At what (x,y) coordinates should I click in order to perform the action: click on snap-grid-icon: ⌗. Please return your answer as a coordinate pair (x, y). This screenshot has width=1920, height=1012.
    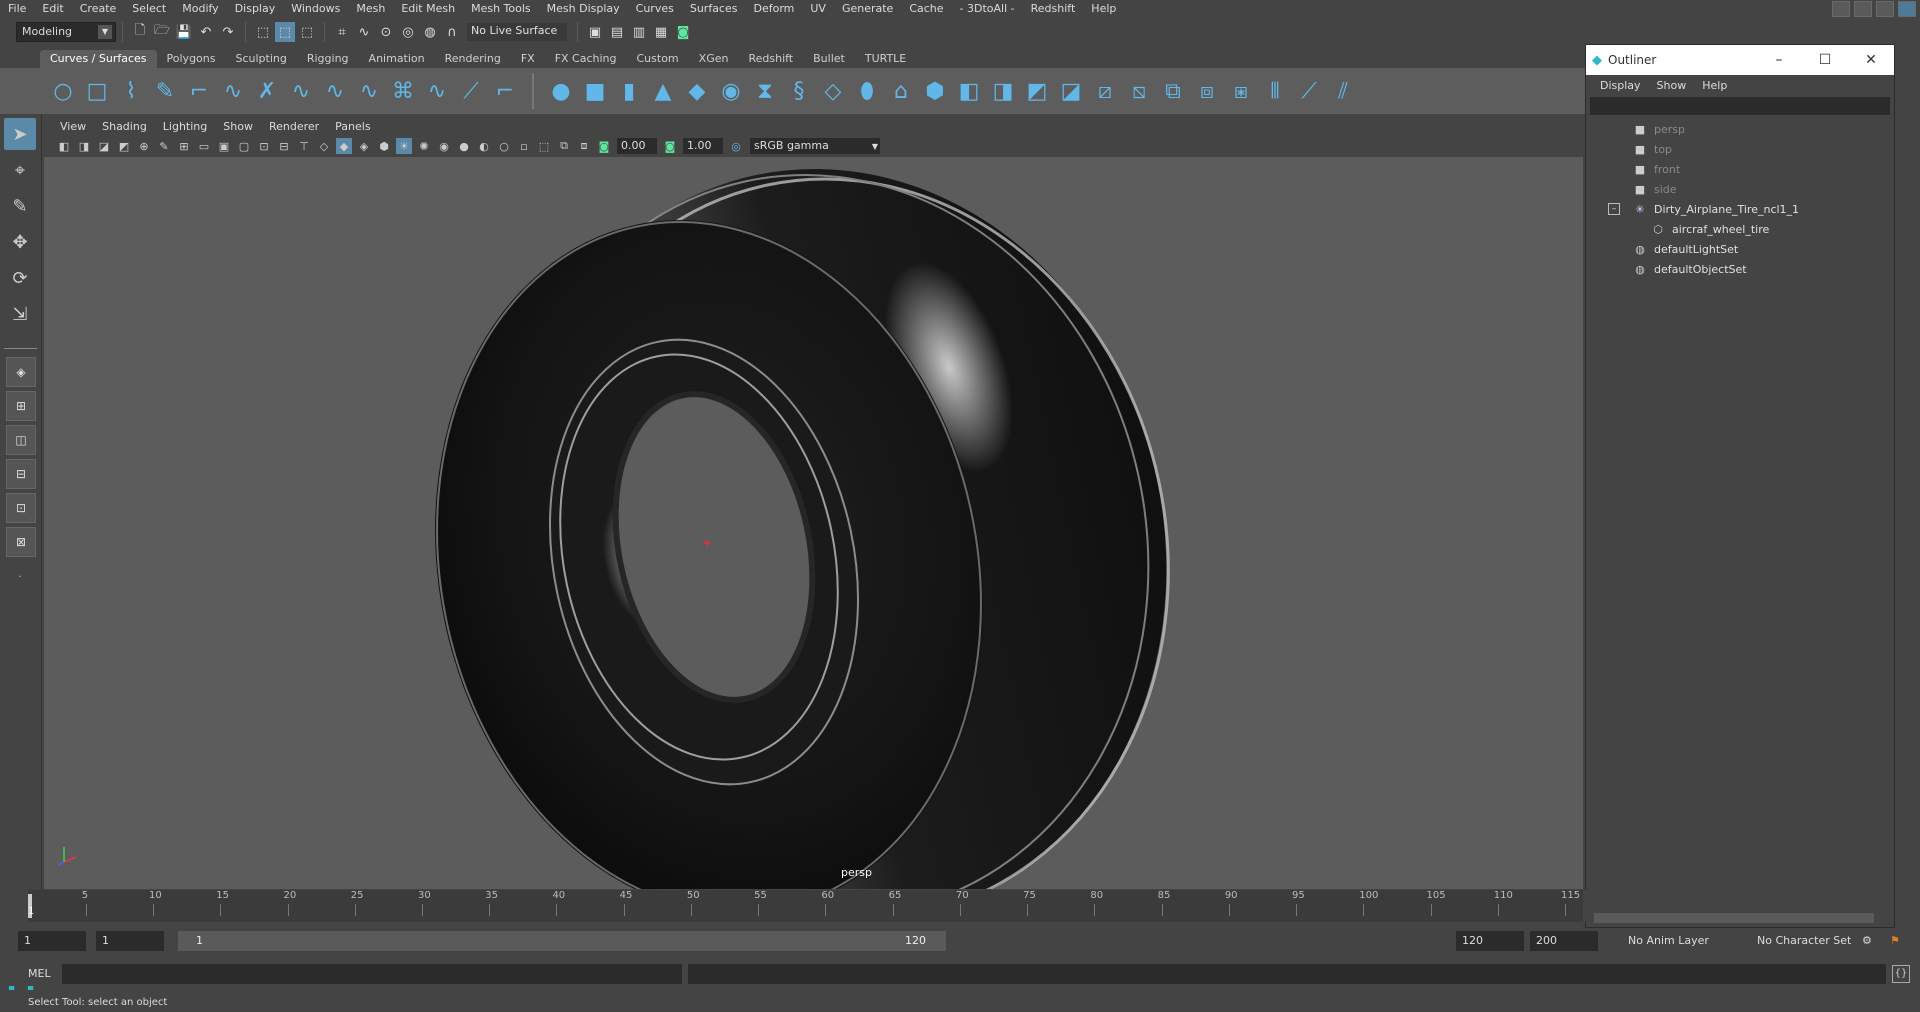
    Looking at the image, I should click on (342, 32).